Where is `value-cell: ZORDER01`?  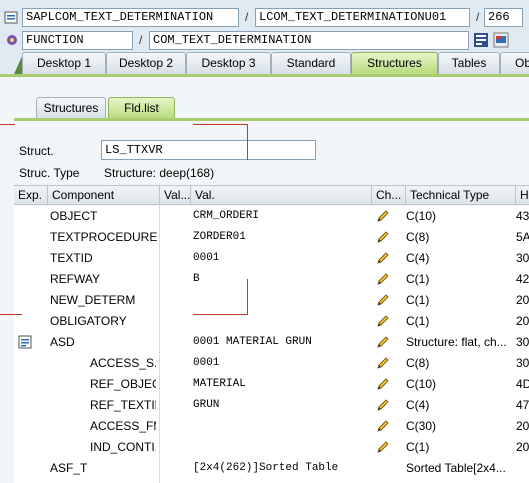 value-cell: ZORDER01 is located at coordinates (219, 237).